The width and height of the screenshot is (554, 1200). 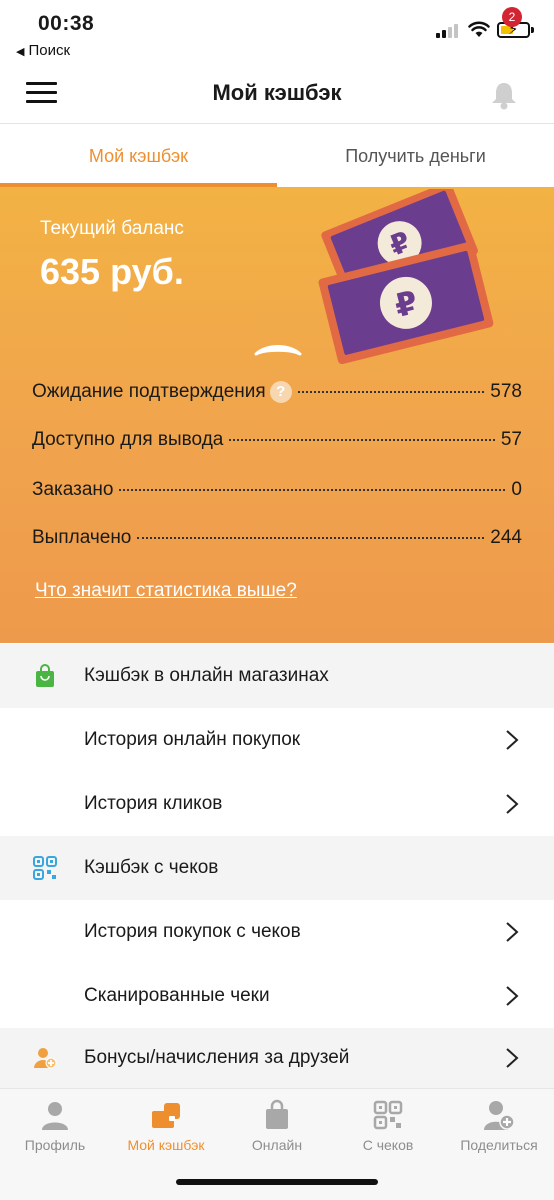 I want to click on tabbar-label: Поделиться, so click(x=499, y=1145).